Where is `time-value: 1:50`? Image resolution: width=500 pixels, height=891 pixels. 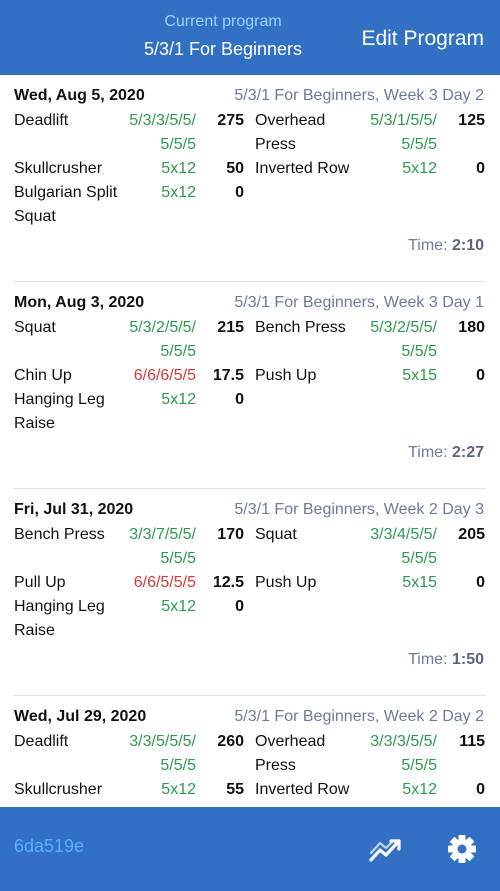 time-value: 1:50 is located at coordinates (467, 659).